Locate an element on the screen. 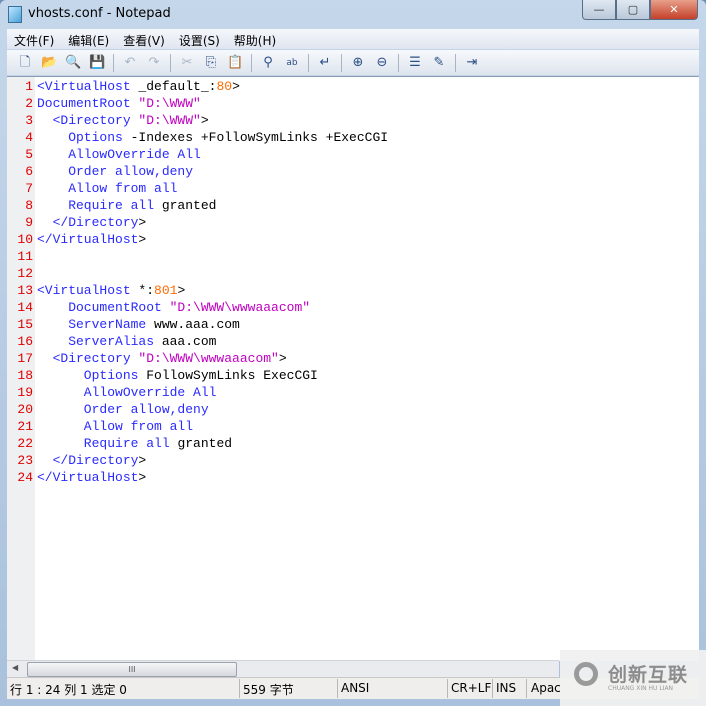  code-line: 17 <Directory "D:\WWW\wwwaaacom"> is located at coordinates (146, 358).